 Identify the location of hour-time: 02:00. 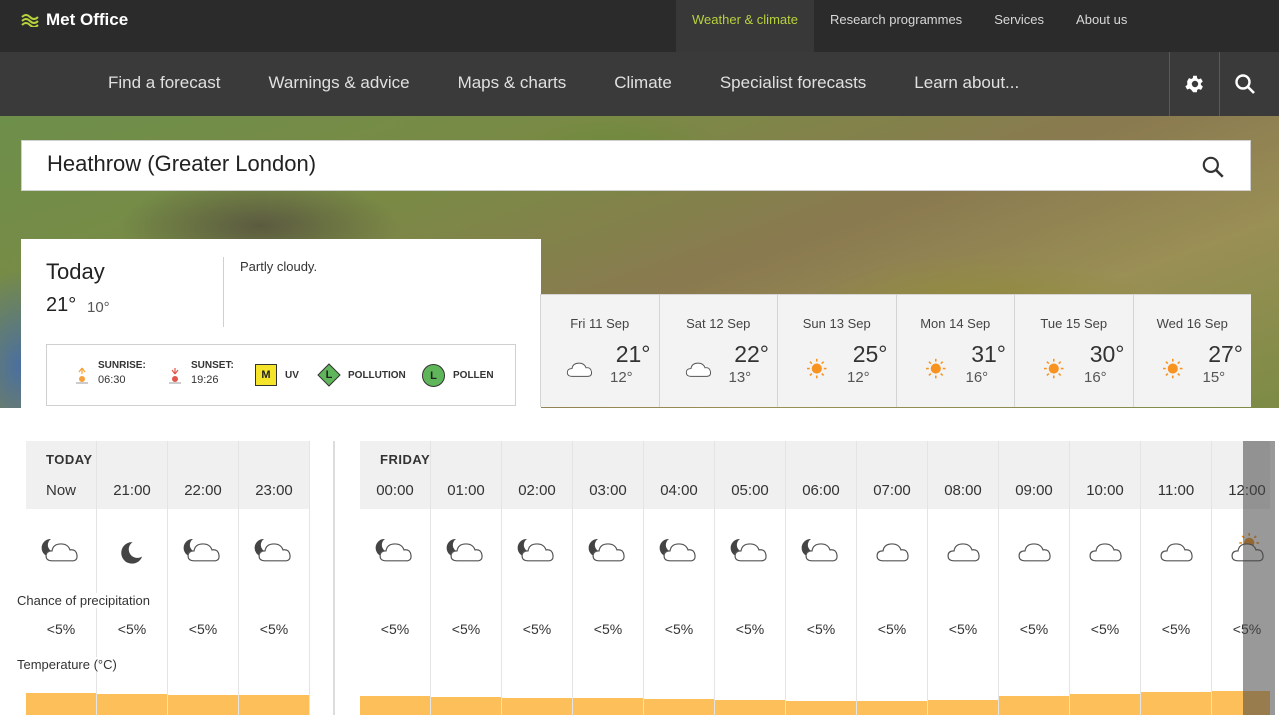
(537, 490).